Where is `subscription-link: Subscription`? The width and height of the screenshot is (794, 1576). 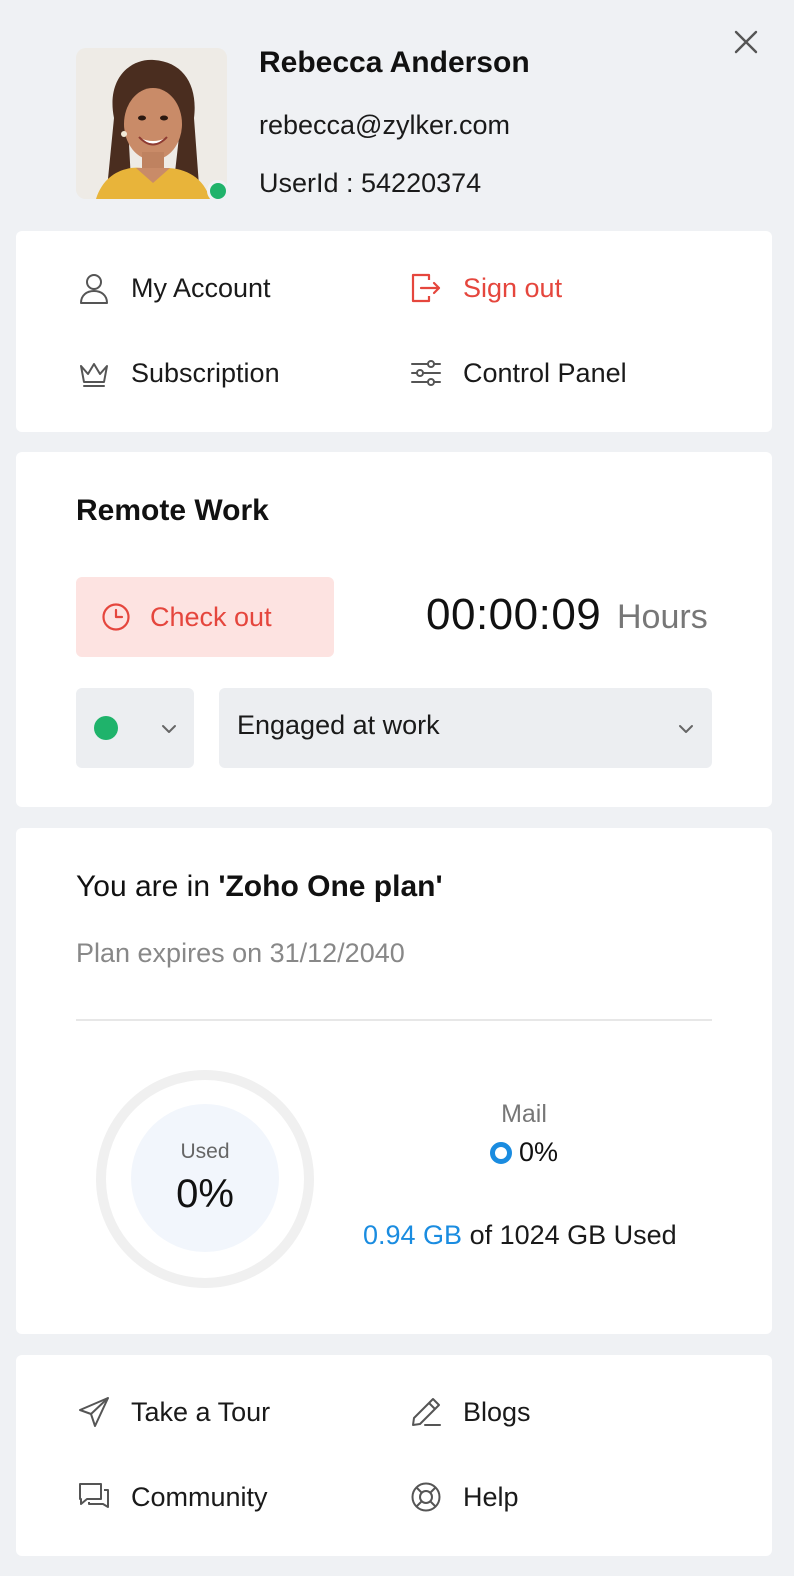
subscription-link: Subscription is located at coordinates (178, 373).